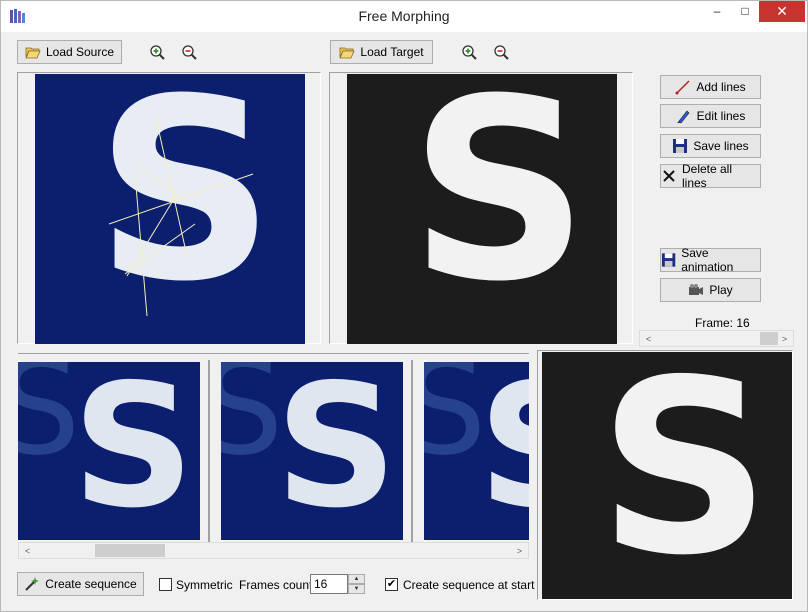  What do you see at coordinates (721, 87) in the screenshot?
I see `add-lines-label: Add lines` at bounding box center [721, 87].